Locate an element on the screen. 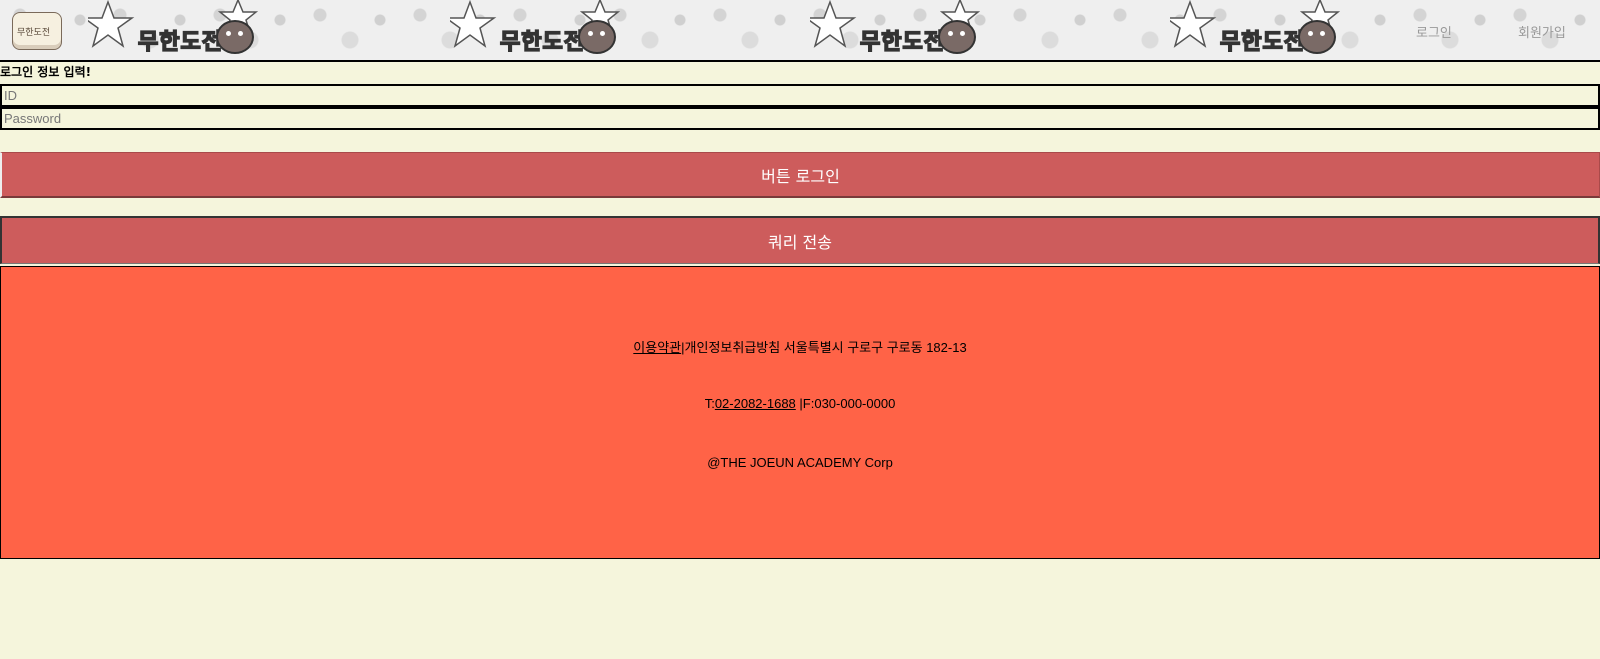  privacy-address-text: |개인정보취급방침 서울특별시 구로구 구로동 182-13 is located at coordinates (824, 347).